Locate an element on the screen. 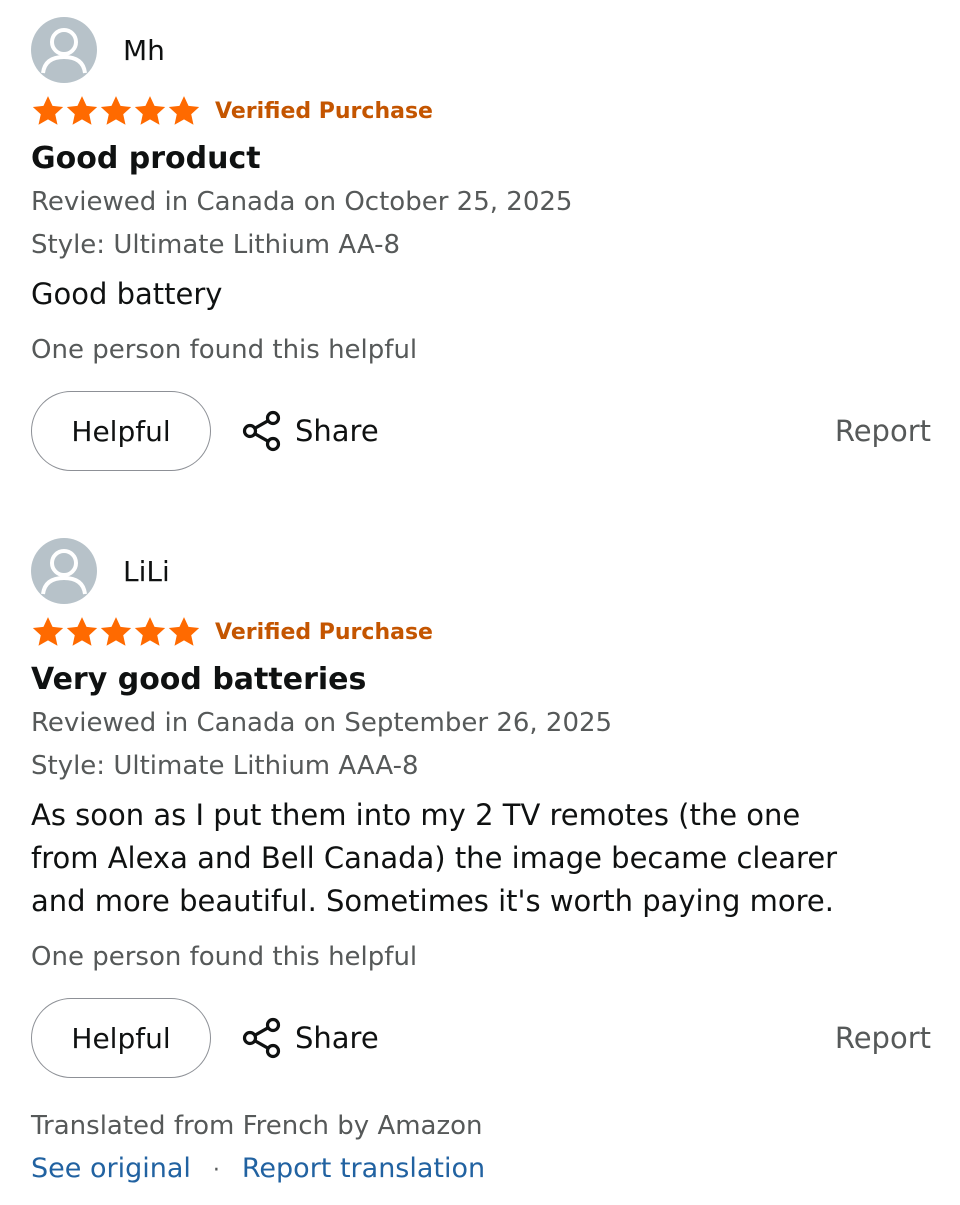 The image size is (960, 1205). review-title: Good product is located at coordinates (146, 158).